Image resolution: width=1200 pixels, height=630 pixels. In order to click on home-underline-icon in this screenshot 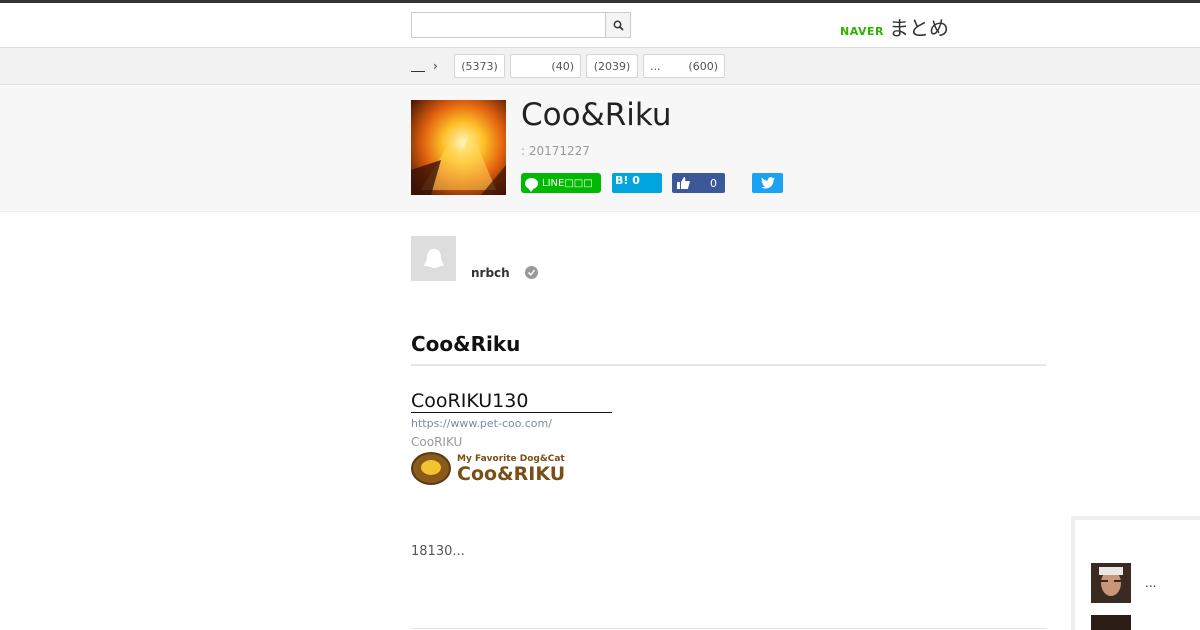, I will do `click(418, 66)`.